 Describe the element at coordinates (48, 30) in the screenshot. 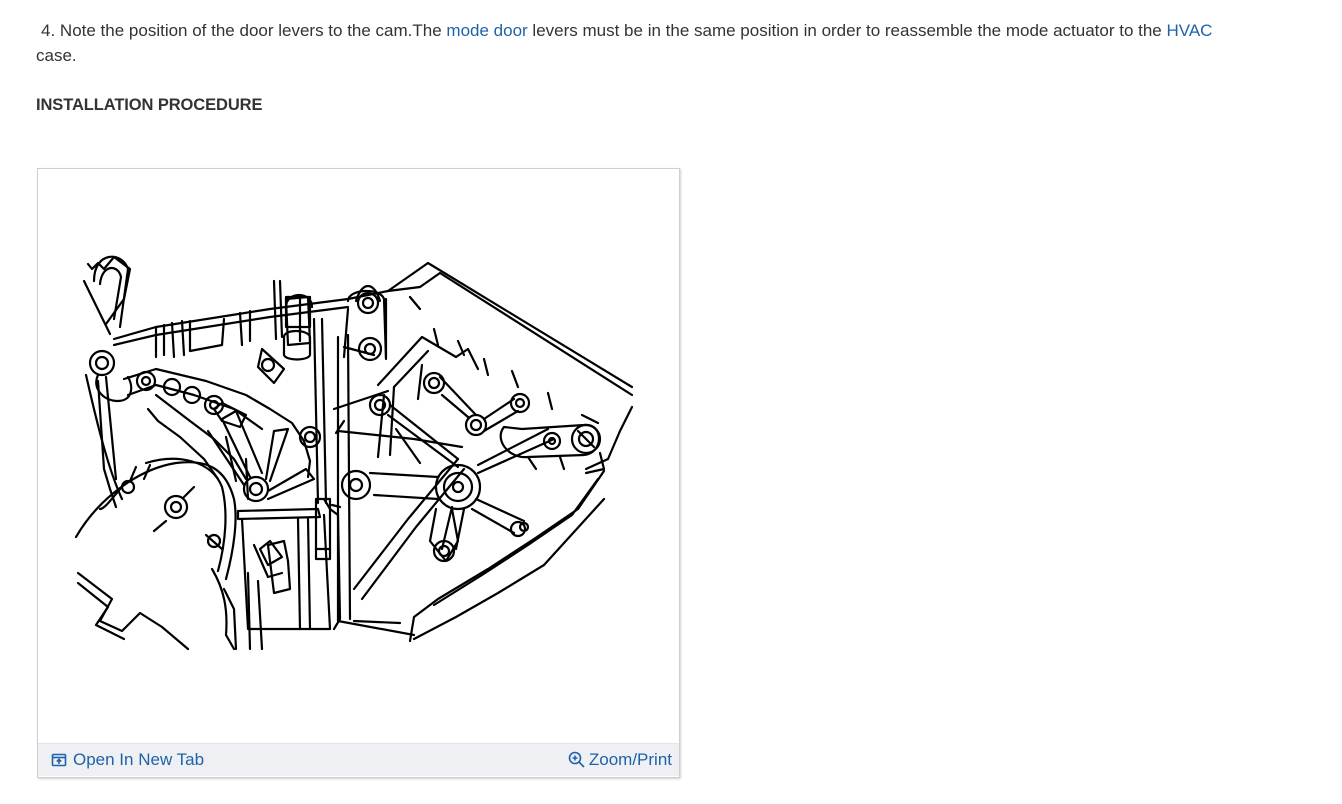

I see `step-number: 4.` at that location.